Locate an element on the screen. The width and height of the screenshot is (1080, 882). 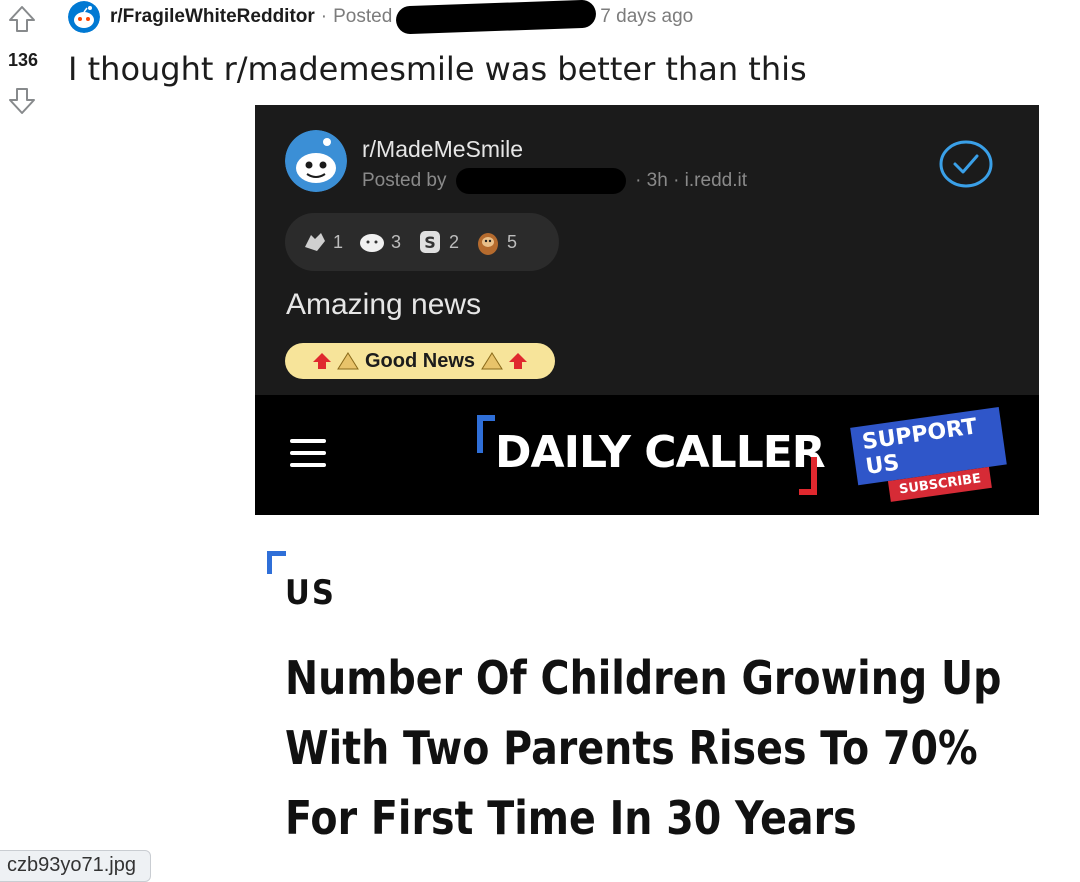
section-bracket is located at coordinates (276, 562).